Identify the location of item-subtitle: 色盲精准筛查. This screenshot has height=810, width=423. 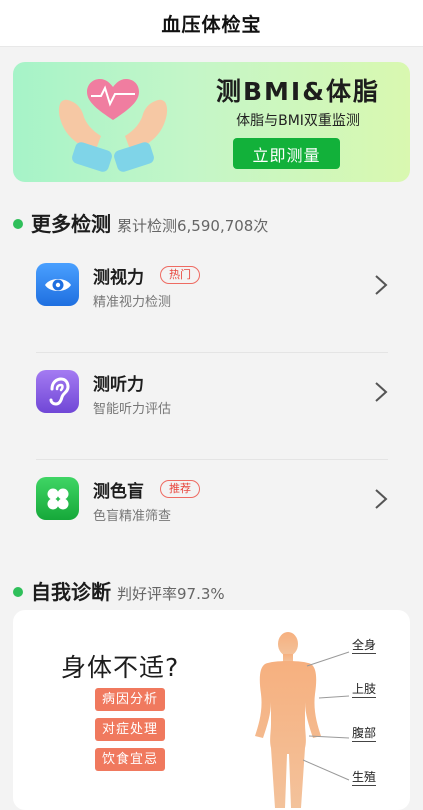
(132, 516).